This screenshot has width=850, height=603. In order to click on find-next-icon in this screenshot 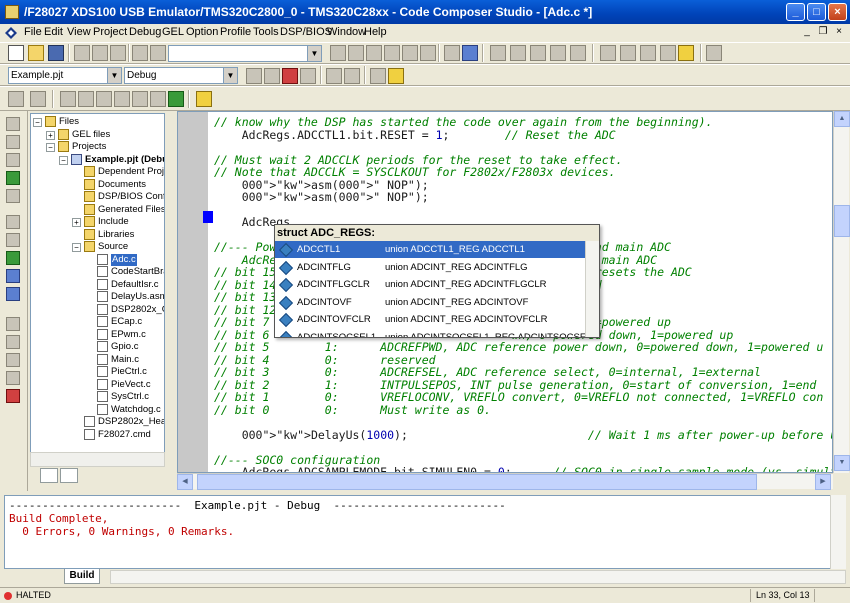, I will do `click(338, 53)`.